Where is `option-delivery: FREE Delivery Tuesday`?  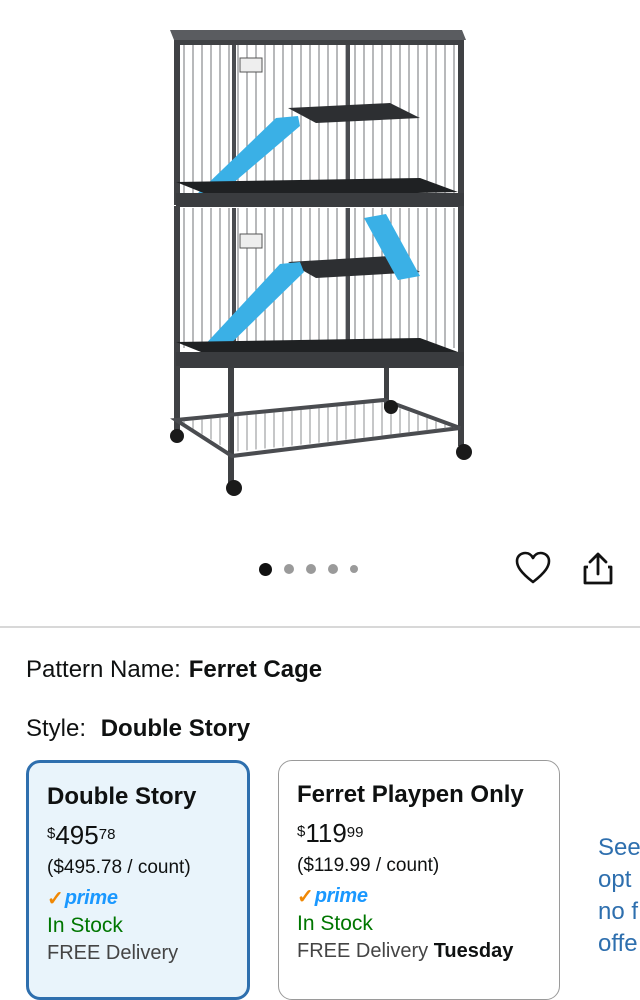
option-delivery: FREE Delivery Tuesday is located at coordinates (405, 951).